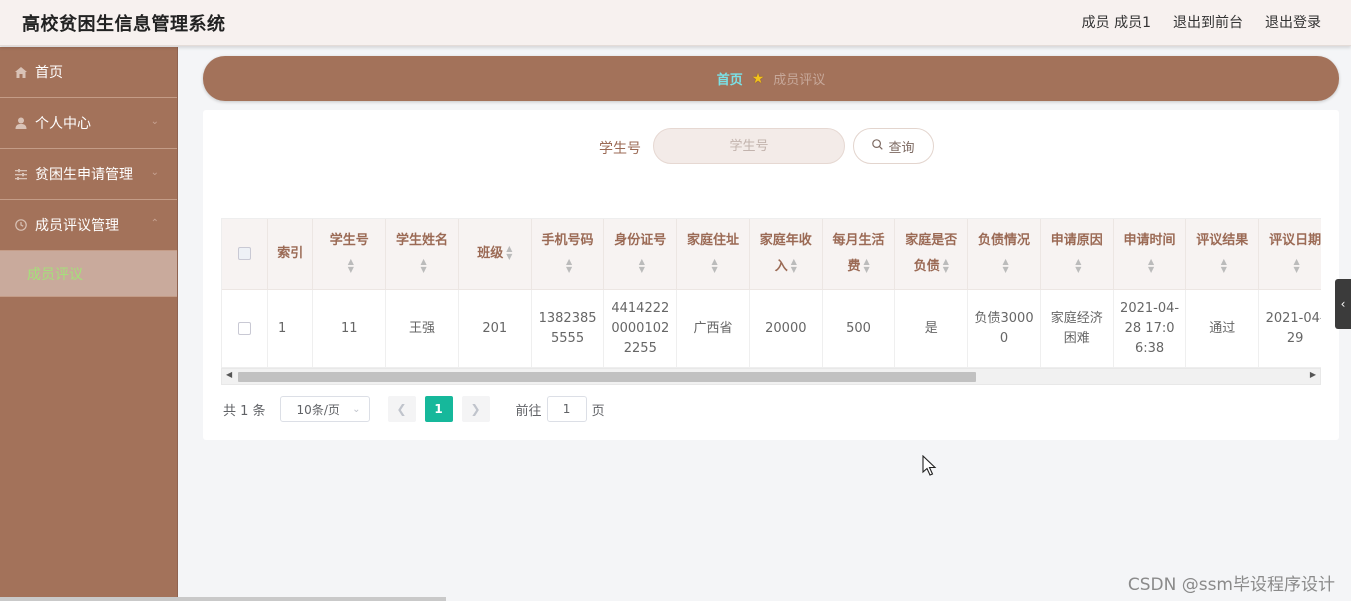 The width and height of the screenshot is (1351, 601). I want to click on cell-annual-income: 20000, so click(786, 328).